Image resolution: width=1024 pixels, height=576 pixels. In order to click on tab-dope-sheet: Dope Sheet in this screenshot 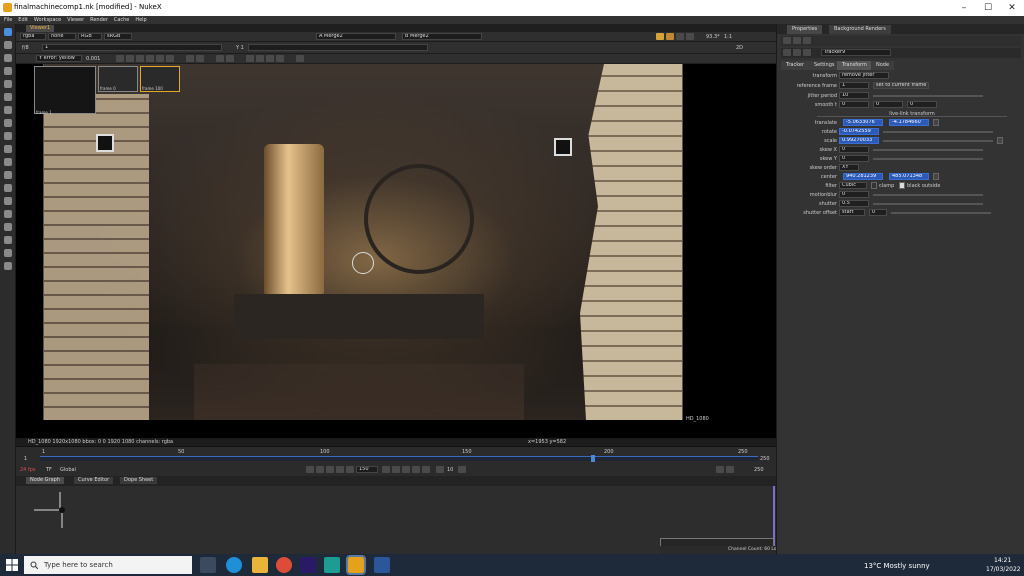, I will do `click(139, 480)`.